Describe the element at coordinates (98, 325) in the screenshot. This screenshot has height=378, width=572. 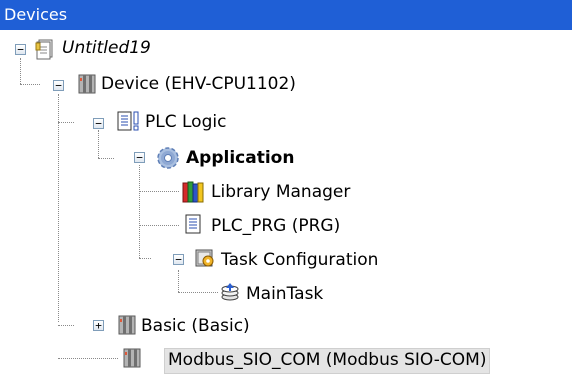
I see `expand-toggle-basic: +` at that location.